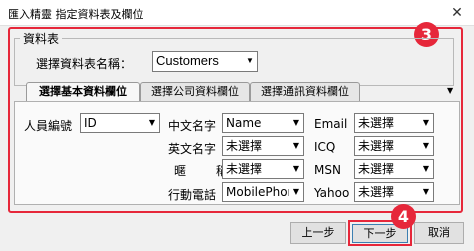 The width and height of the screenshot is (474, 251). What do you see at coordinates (318, 233) in the screenshot?
I see `previous-button: 上一步` at bounding box center [318, 233].